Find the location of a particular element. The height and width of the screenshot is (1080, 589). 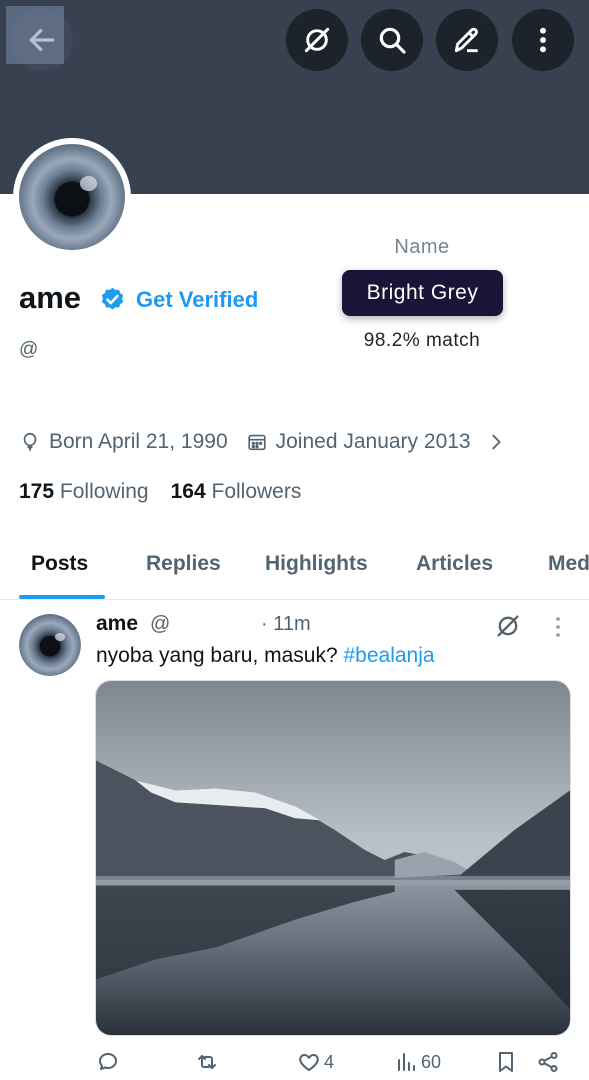

view-count: 60 is located at coordinates (431, 1061).